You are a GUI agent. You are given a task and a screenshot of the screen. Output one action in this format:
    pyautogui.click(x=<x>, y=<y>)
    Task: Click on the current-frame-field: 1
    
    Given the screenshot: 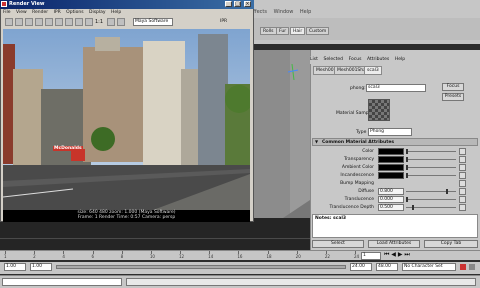 What is the action you would take?
    pyautogui.click(x=371, y=256)
    